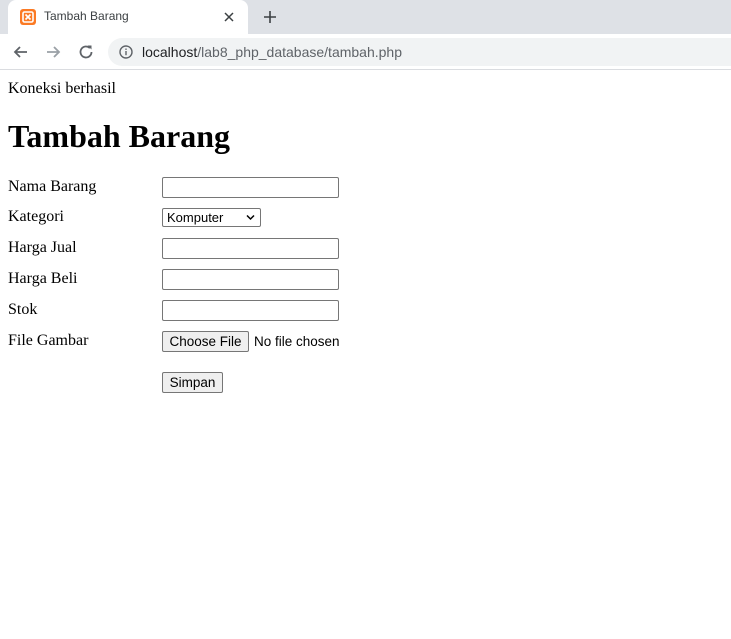 The image size is (731, 639). I want to click on file-status: No file chosen, so click(297, 341).